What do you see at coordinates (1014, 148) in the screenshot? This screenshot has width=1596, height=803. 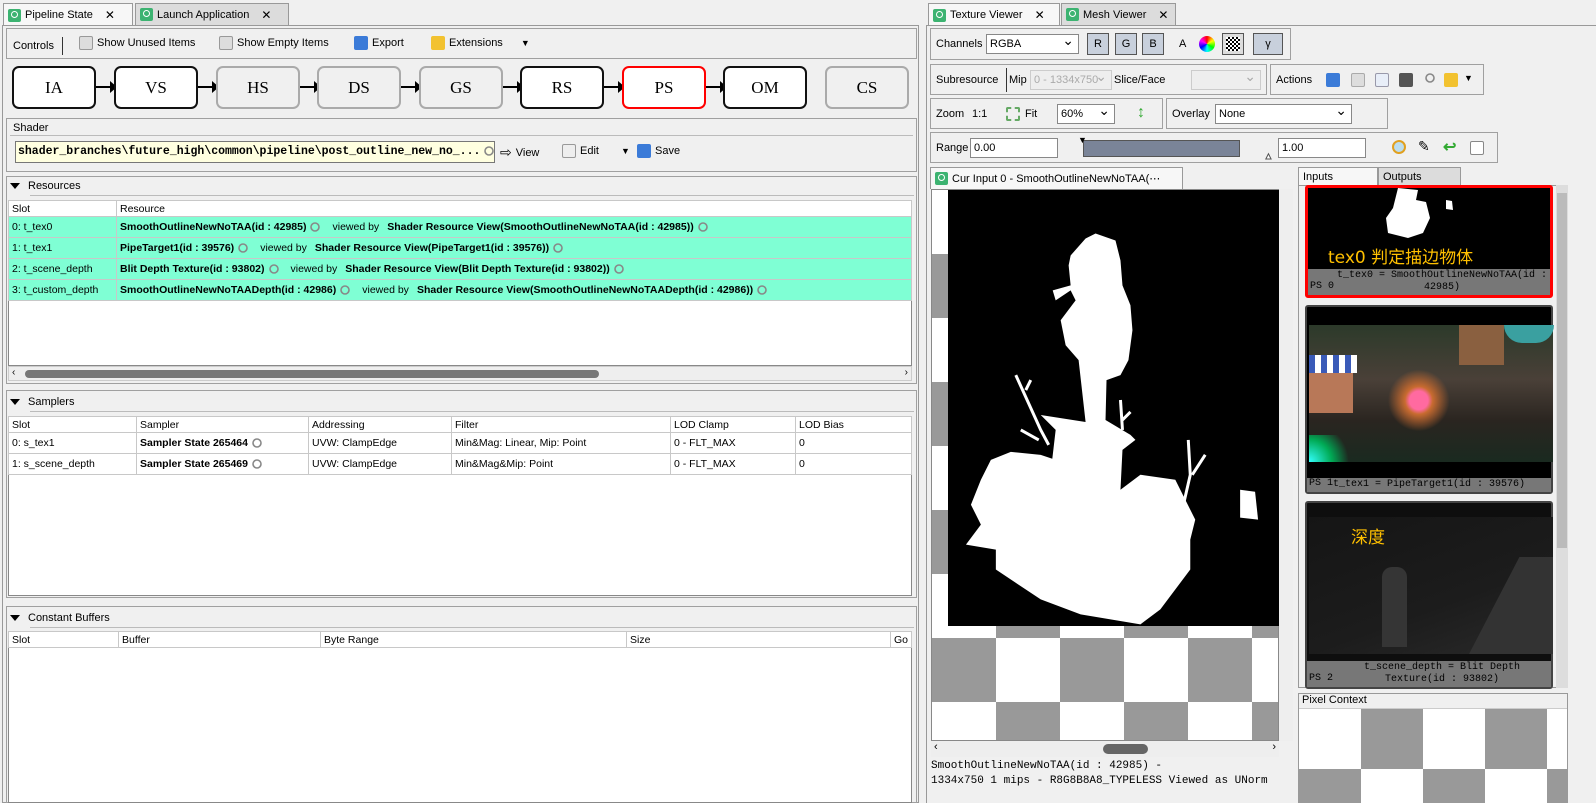 I see `range-min-input: 0.00` at bounding box center [1014, 148].